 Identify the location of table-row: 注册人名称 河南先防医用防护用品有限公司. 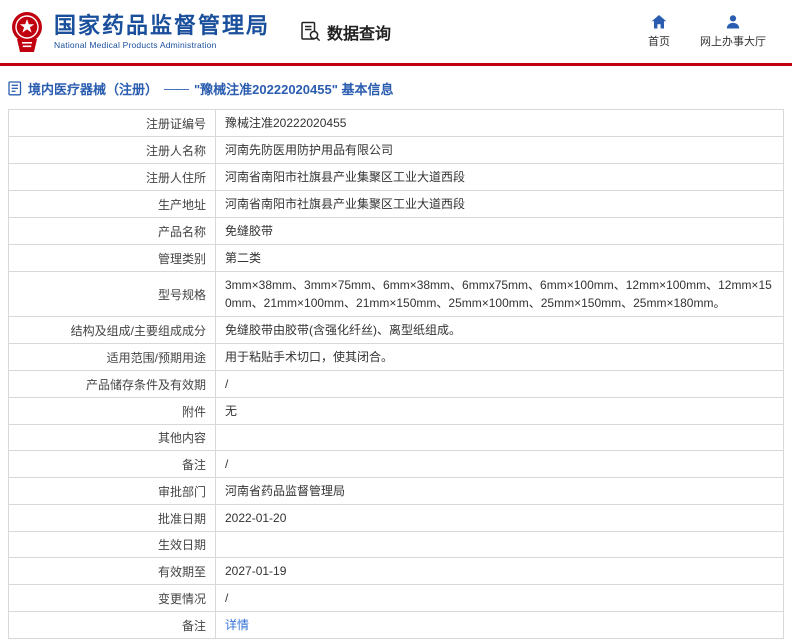
(396, 150).